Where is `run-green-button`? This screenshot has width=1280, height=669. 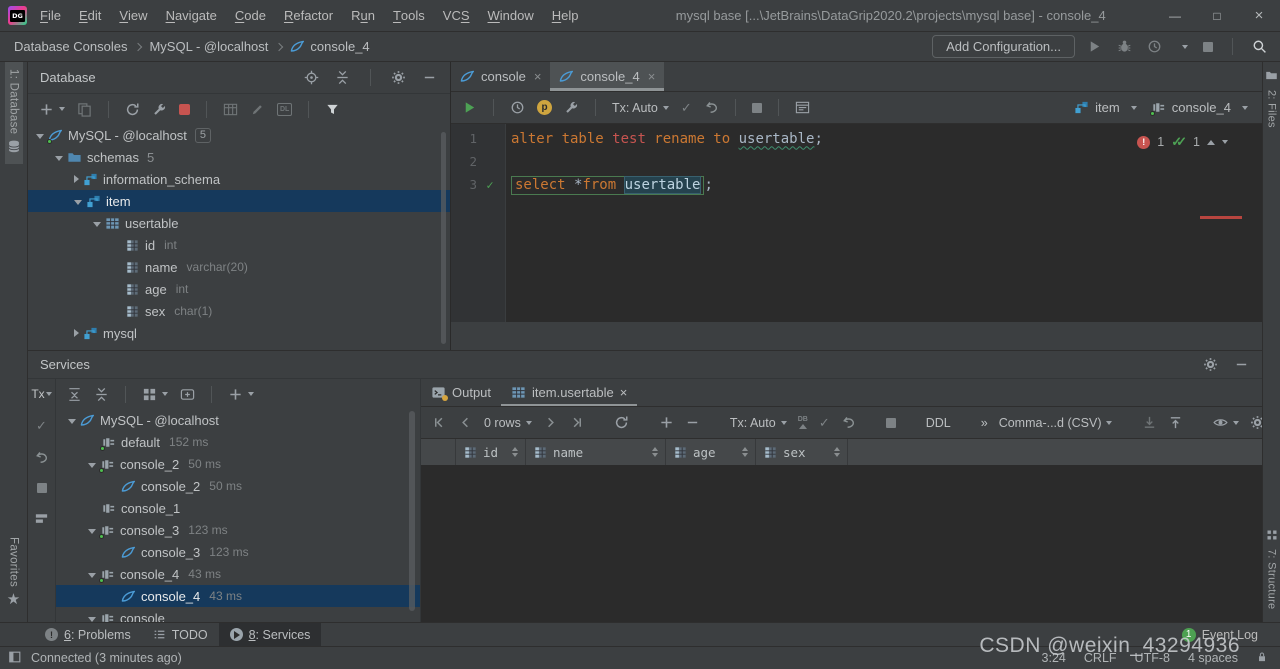
run-green-button is located at coordinates (469, 107).